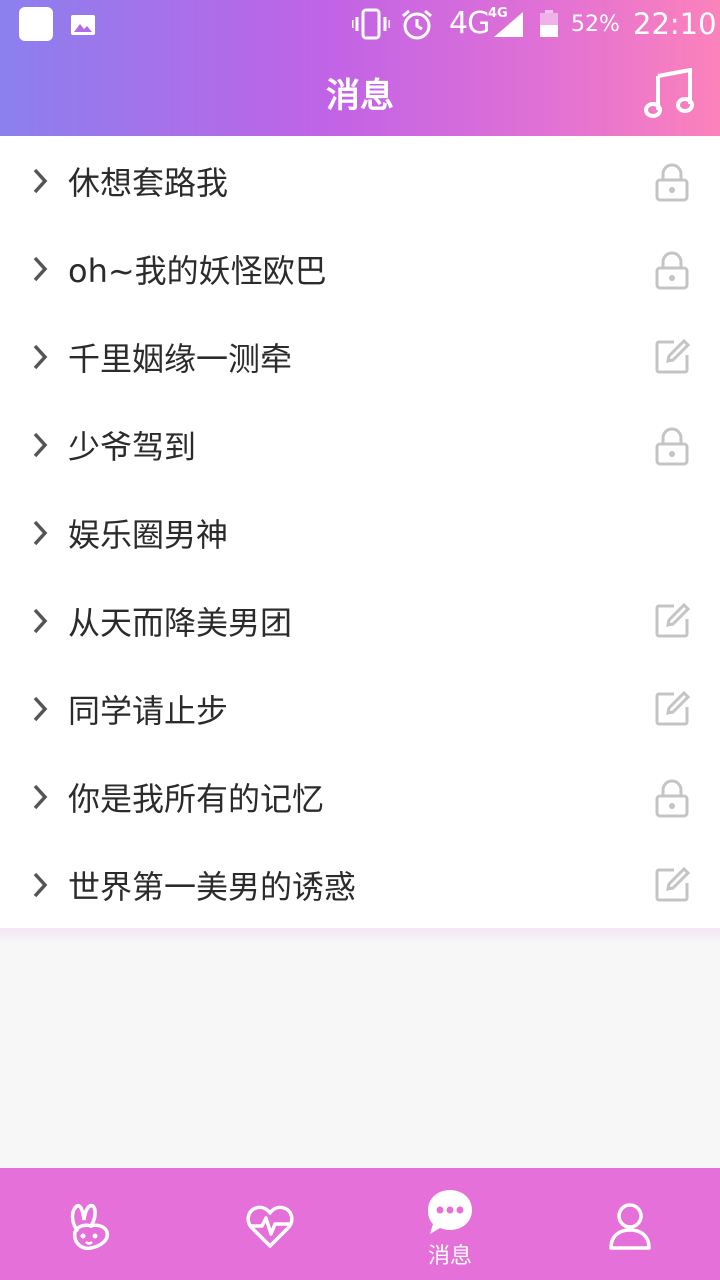  I want to click on list-item: 休想套路我, so click(360, 180).